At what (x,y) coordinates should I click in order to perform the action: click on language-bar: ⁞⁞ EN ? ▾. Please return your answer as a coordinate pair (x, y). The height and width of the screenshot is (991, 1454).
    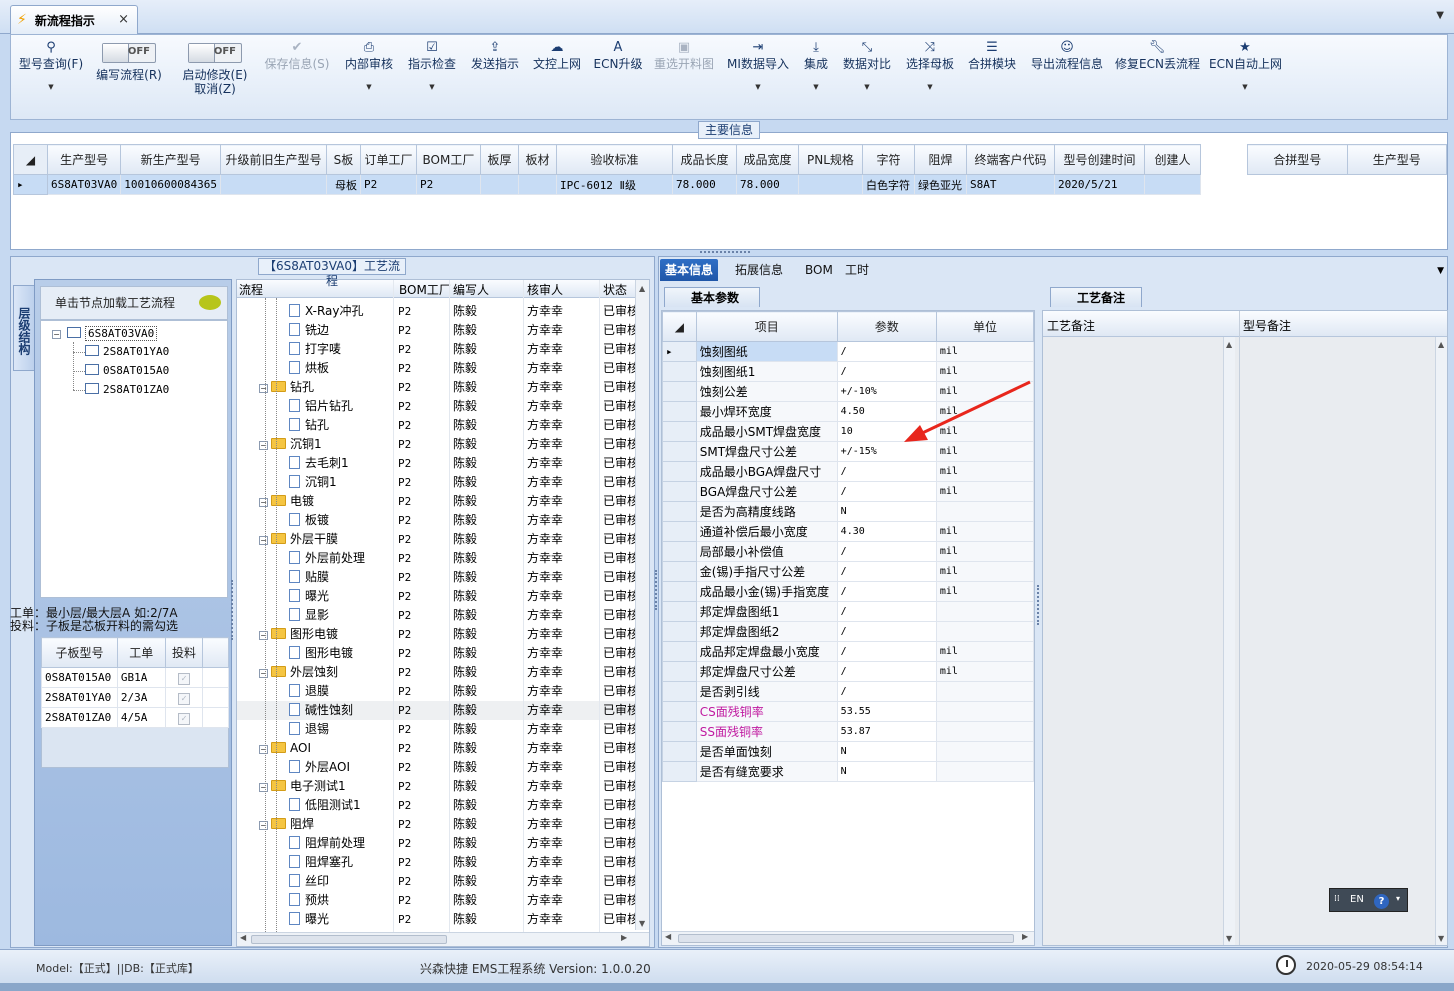
    Looking at the image, I should click on (1368, 900).